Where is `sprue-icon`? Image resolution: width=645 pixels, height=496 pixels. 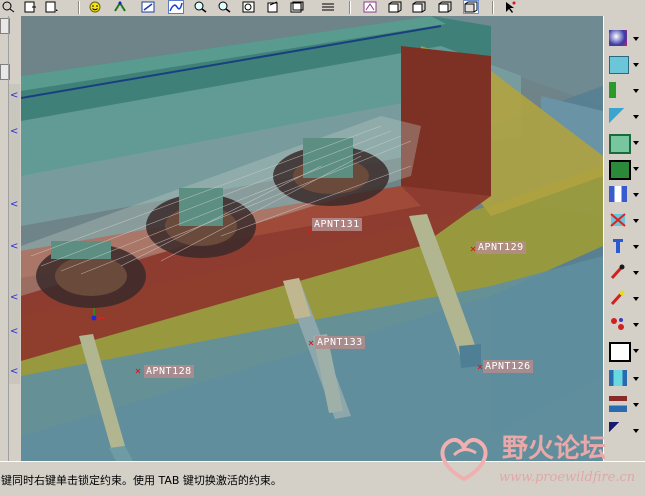
sprue-icon is located at coordinates (618, 298).